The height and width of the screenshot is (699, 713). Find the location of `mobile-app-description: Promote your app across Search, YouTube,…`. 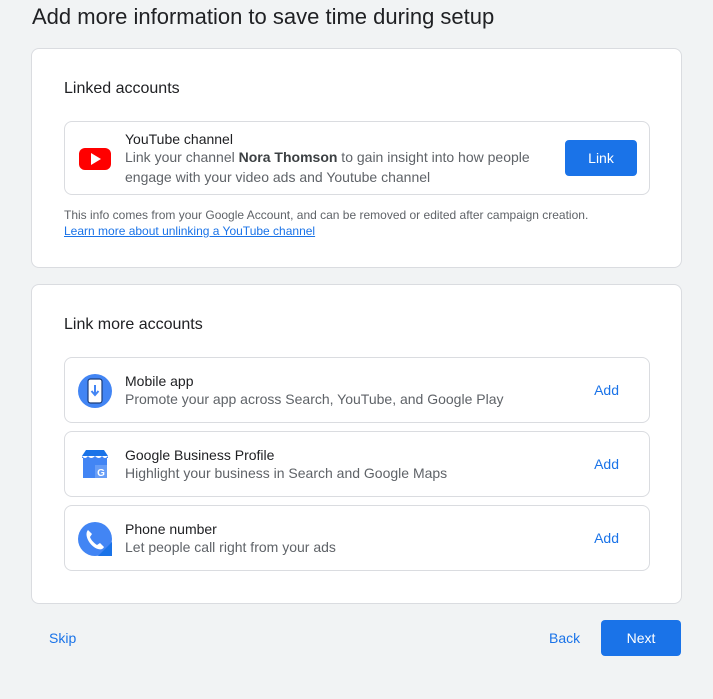

mobile-app-description: Promote your app across Search, YouTube,… is located at coordinates (314, 399).